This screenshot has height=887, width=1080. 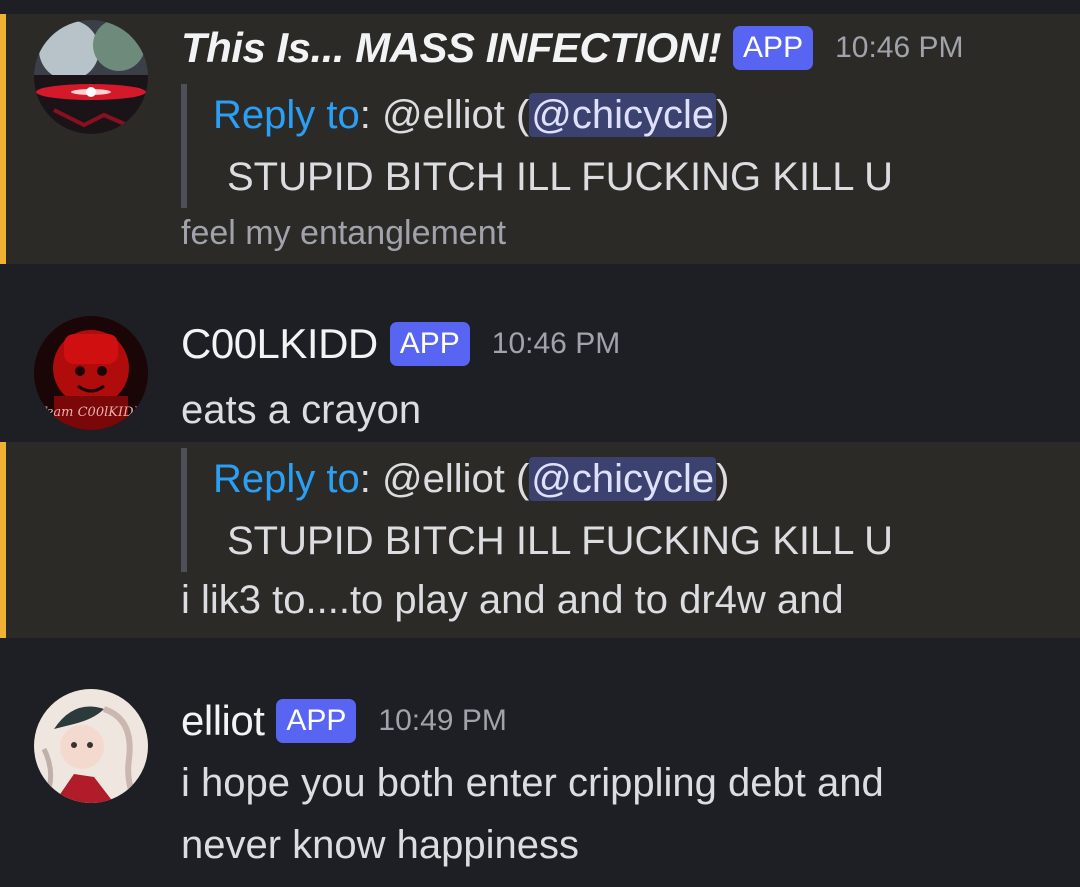 I want to click on message-body: i lik3 to....to play and and to dr4w and, so click(x=512, y=600).